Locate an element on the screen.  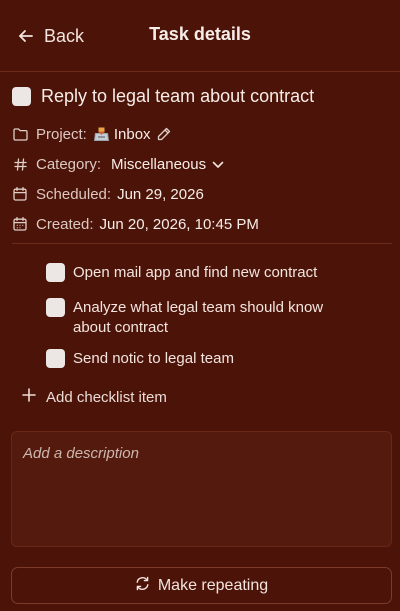
make-repeating-button: Make repeating is located at coordinates (201, 585).